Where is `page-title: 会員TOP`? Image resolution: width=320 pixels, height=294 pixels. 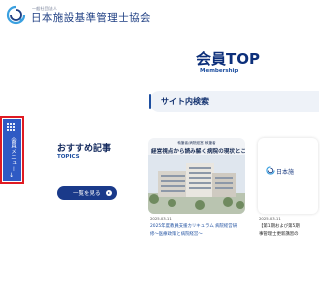
page-title: 会員TOP is located at coordinates (228, 59).